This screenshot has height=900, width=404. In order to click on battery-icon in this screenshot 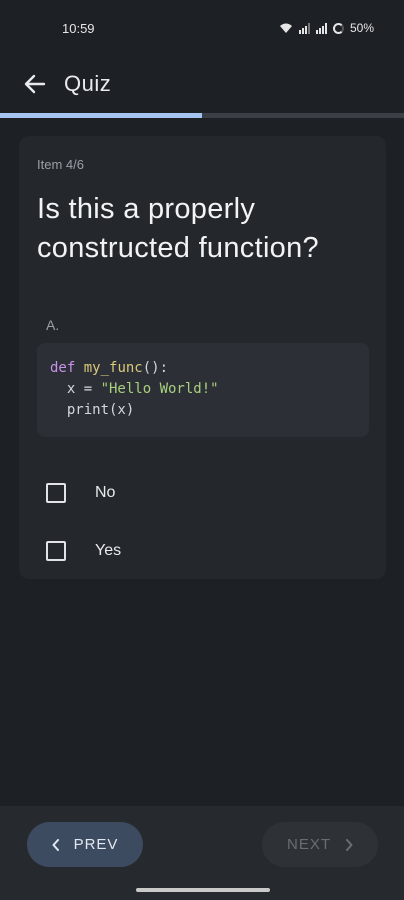, I will do `click(338, 28)`.